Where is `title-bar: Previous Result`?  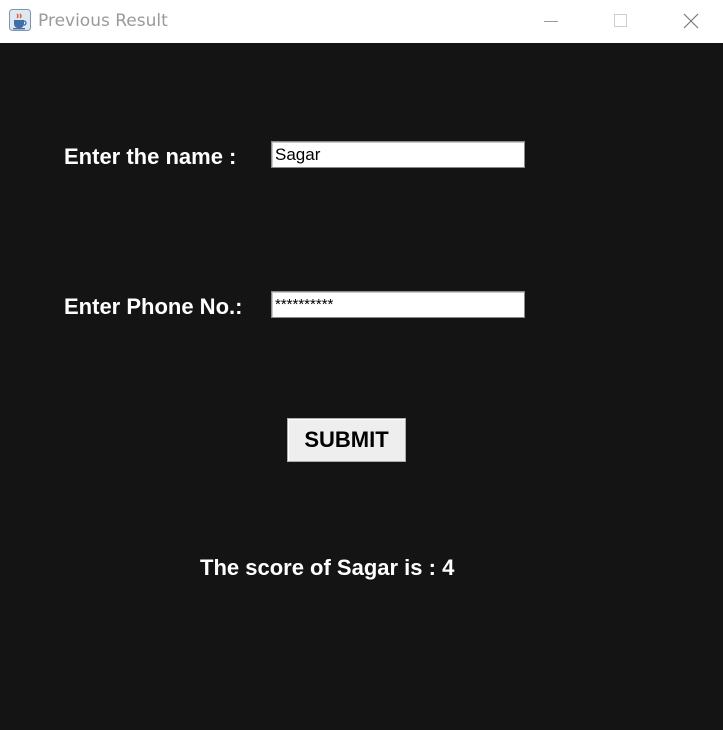 title-bar: Previous Result is located at coordinates (361, 21).